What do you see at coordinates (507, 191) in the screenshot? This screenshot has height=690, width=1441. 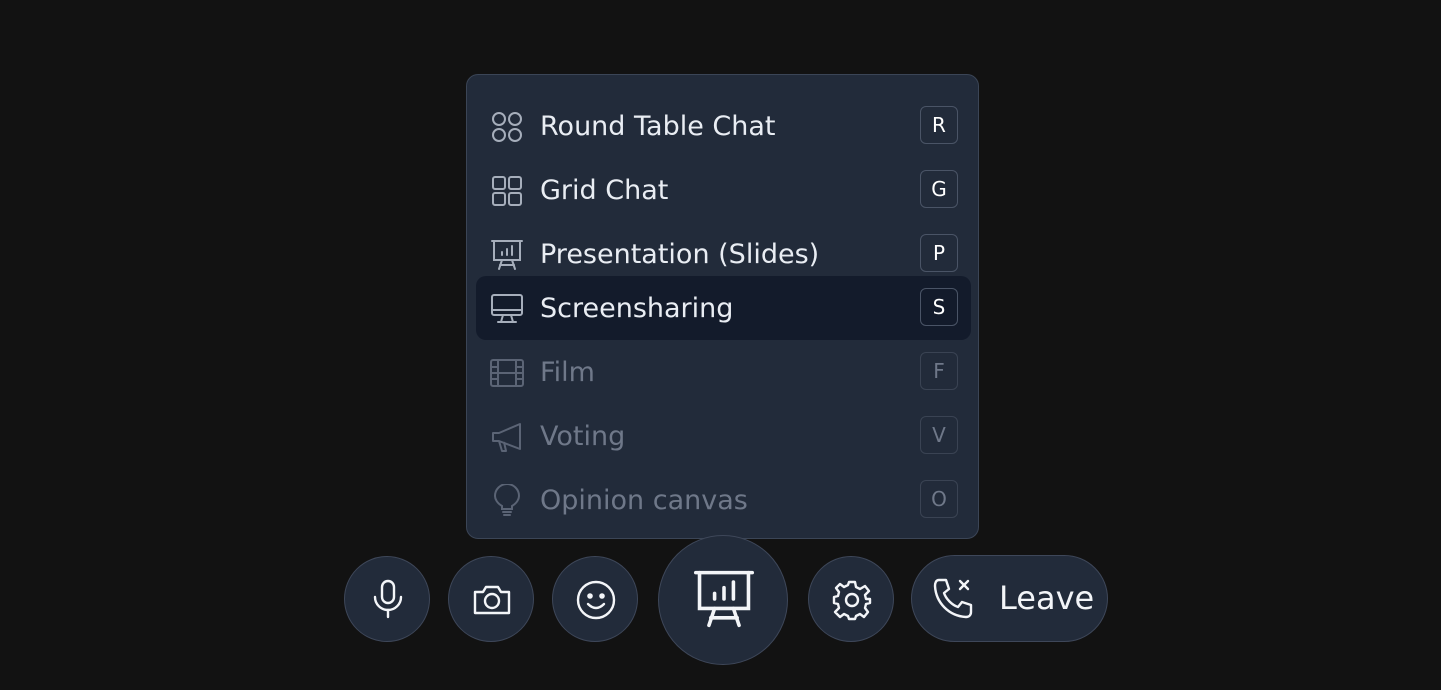 I see `grid-icon` at bounding box center [507, 191].